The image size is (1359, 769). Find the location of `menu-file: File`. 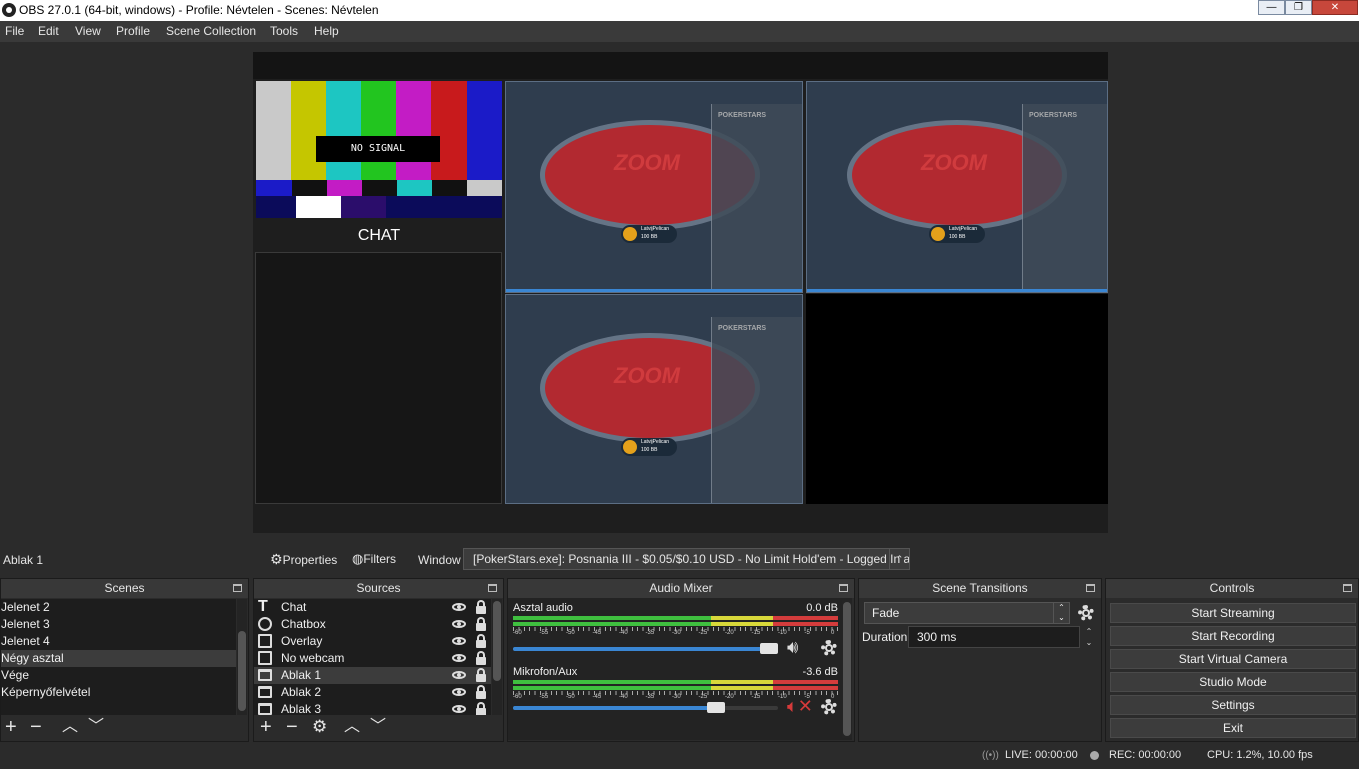

menu-file: File is located at coordinates (14, 31).